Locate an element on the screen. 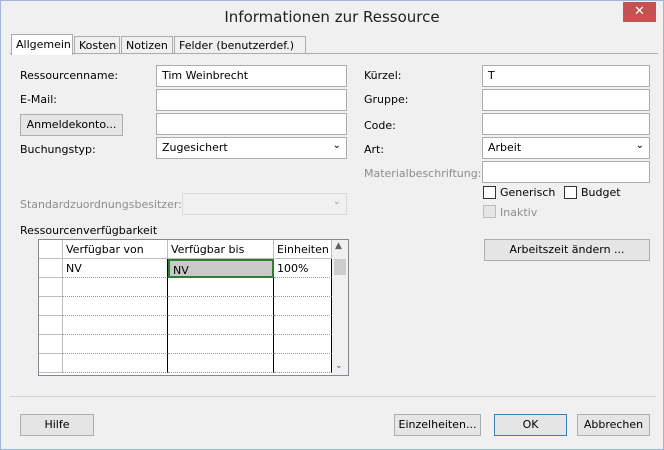  generic-checkbox is located at coordinates (489, 192).